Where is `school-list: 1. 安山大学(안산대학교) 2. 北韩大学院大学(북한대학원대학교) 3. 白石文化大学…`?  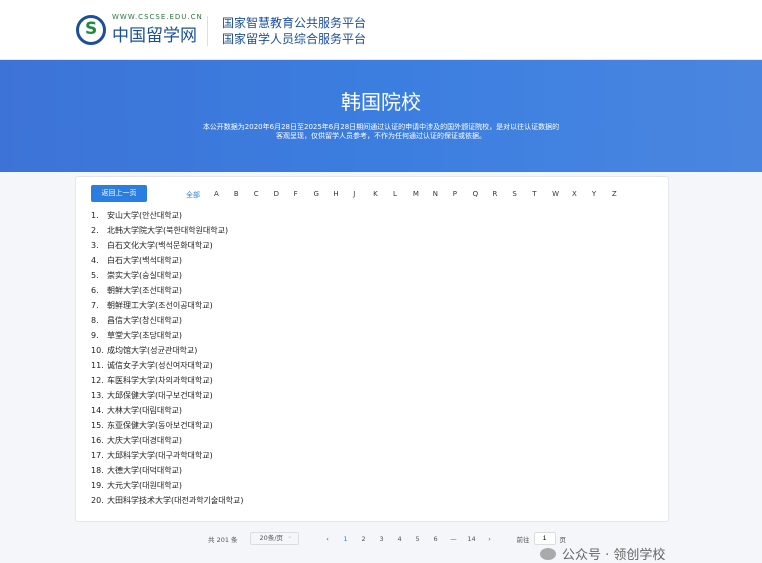 school-list: 1. 安山大学(안산대학교) 2. 北韩大学院大学(북한대학원대학교) 3. 白石文化大学… is located at coordinates (167, 358).